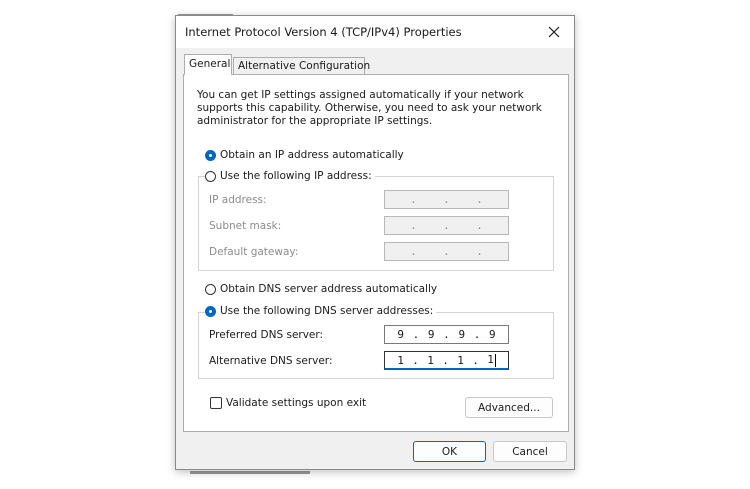 The width and height of the screenshot is (750, 489). I want to click on subnet-mask-value: . . ., so click(446, 225).